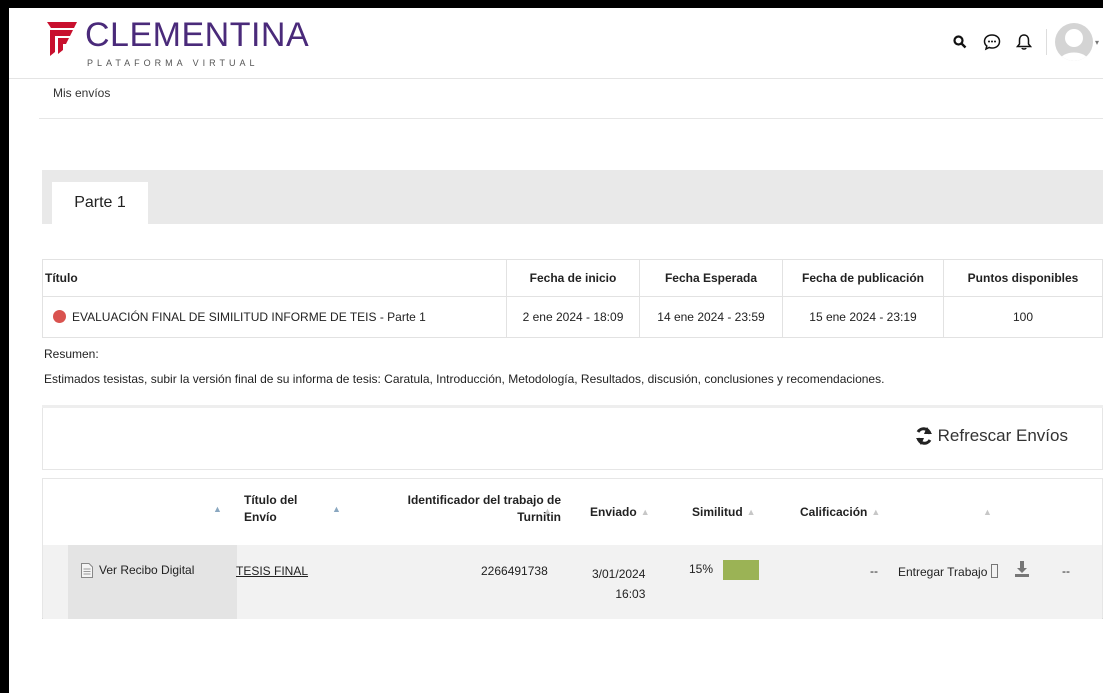 The width and height of the screenshot is (1103, 693). What do you see at coordinates (571, 118) in the screenshot?
I see `divider` at bounding box center [571, 118].